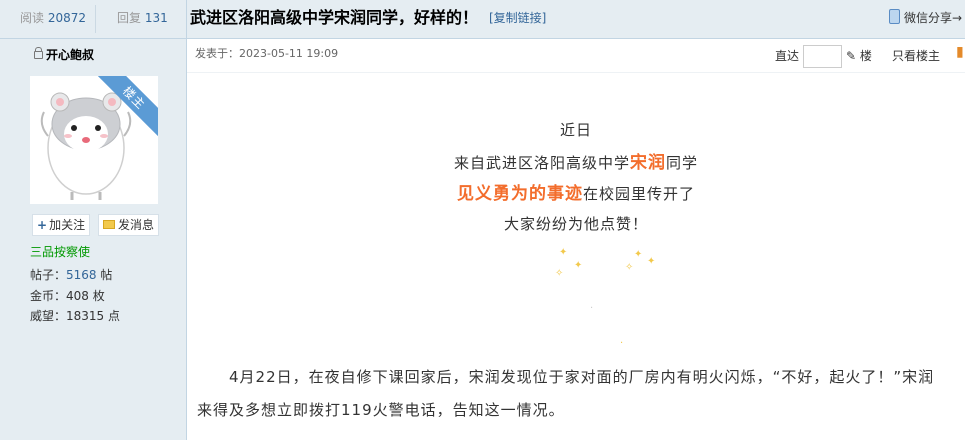 The image size is (965, 440). I want to click on stat-unit: 帖, so click(104, 275).